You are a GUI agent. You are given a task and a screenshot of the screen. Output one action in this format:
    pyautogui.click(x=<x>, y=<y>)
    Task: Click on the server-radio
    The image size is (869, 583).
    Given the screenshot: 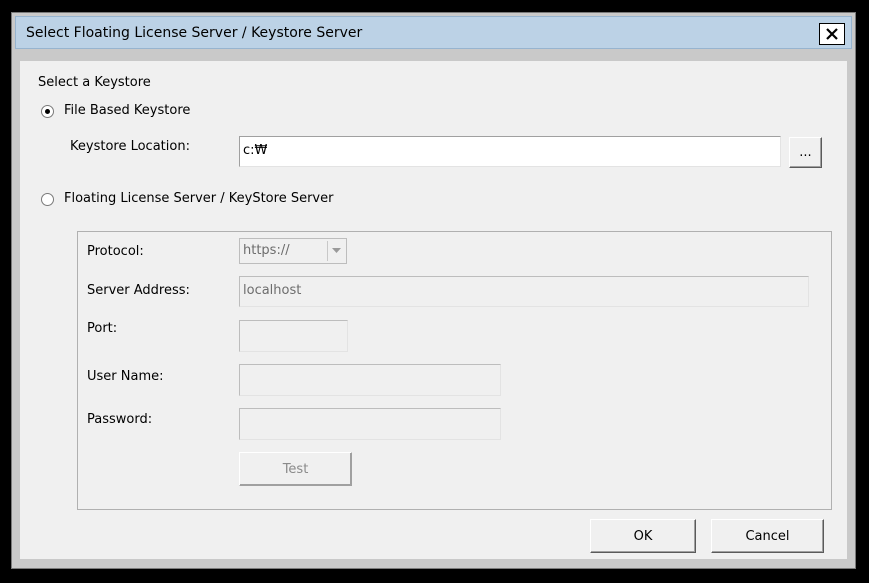 What is the action you would take?
    pyautogui.click(x=47, y=199)
    